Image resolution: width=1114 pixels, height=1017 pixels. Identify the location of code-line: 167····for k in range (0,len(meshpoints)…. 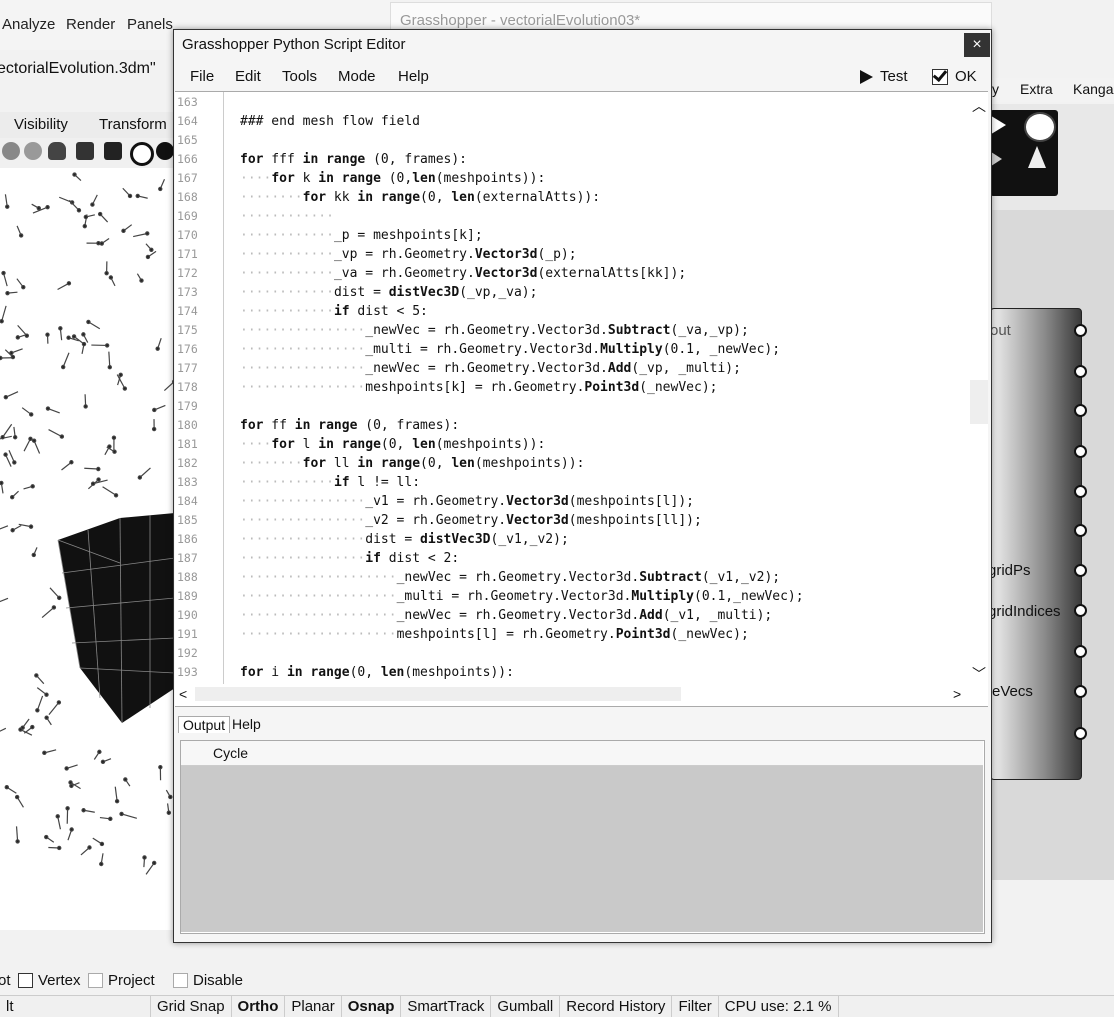
(575, 178).